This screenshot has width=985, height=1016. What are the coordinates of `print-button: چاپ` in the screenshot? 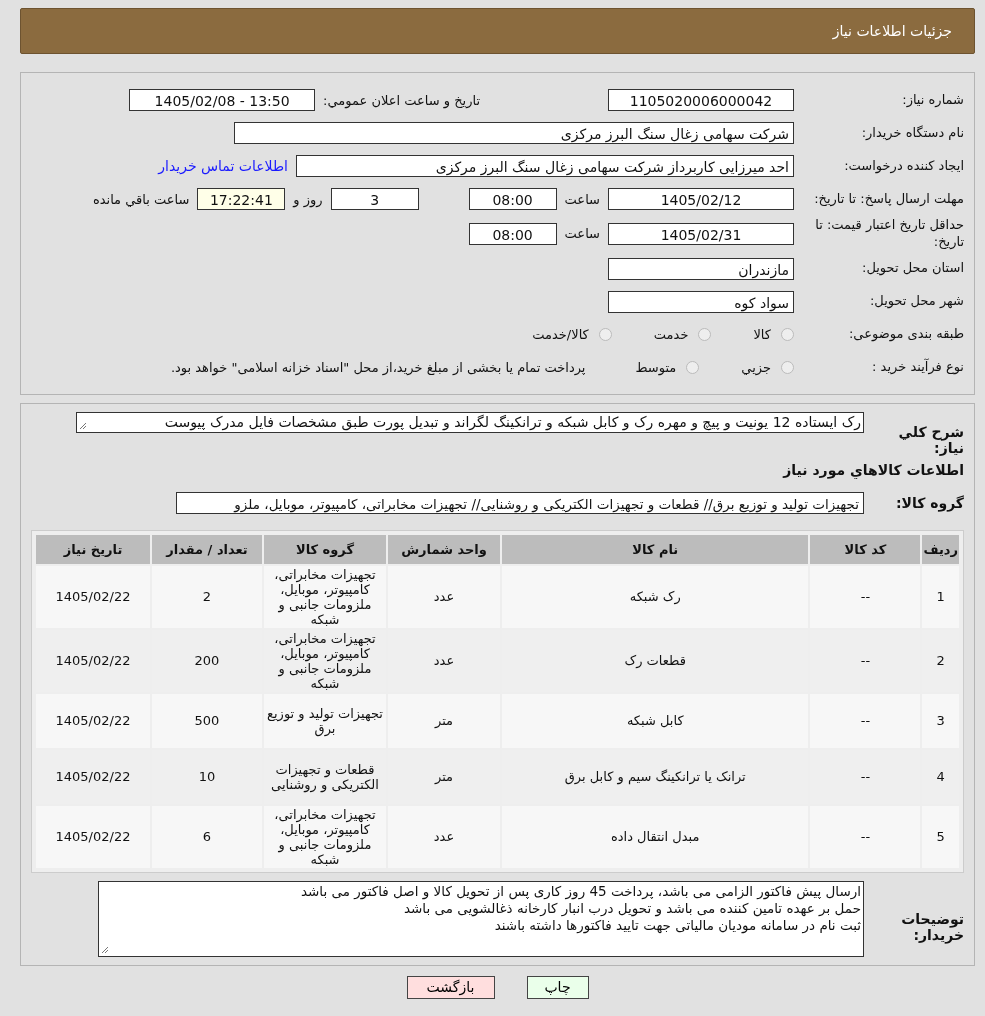 It's located at (557, 987).